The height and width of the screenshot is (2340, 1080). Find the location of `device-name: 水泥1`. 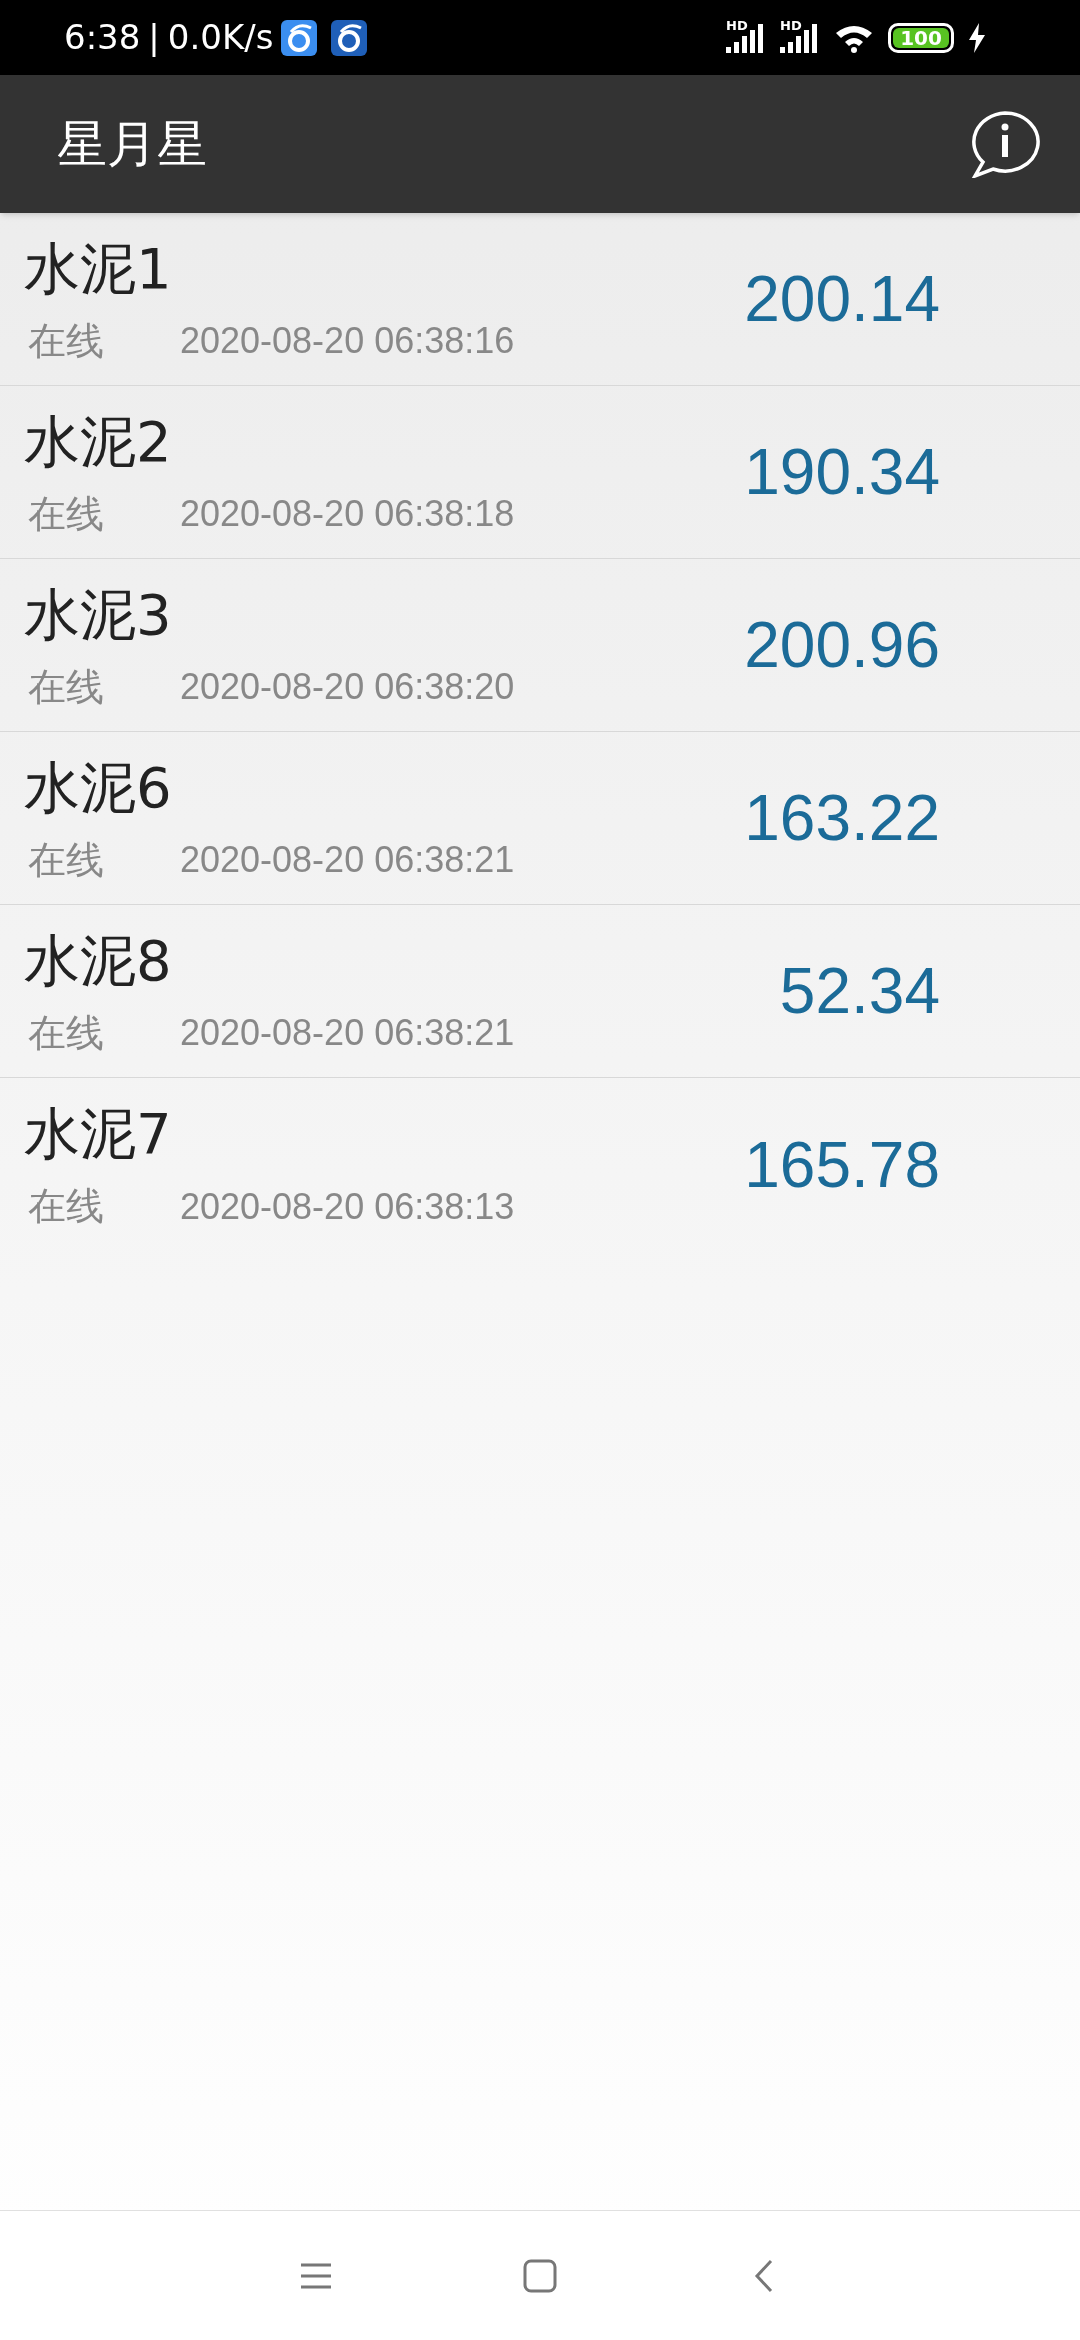

device-name: 水泥1 is located at coordinates (98, 268).